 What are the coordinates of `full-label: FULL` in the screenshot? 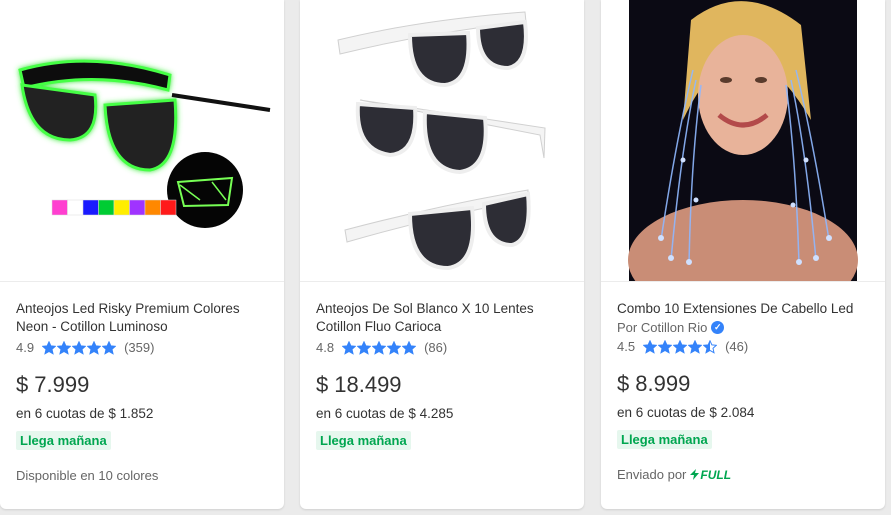 It's located at (716, 474).